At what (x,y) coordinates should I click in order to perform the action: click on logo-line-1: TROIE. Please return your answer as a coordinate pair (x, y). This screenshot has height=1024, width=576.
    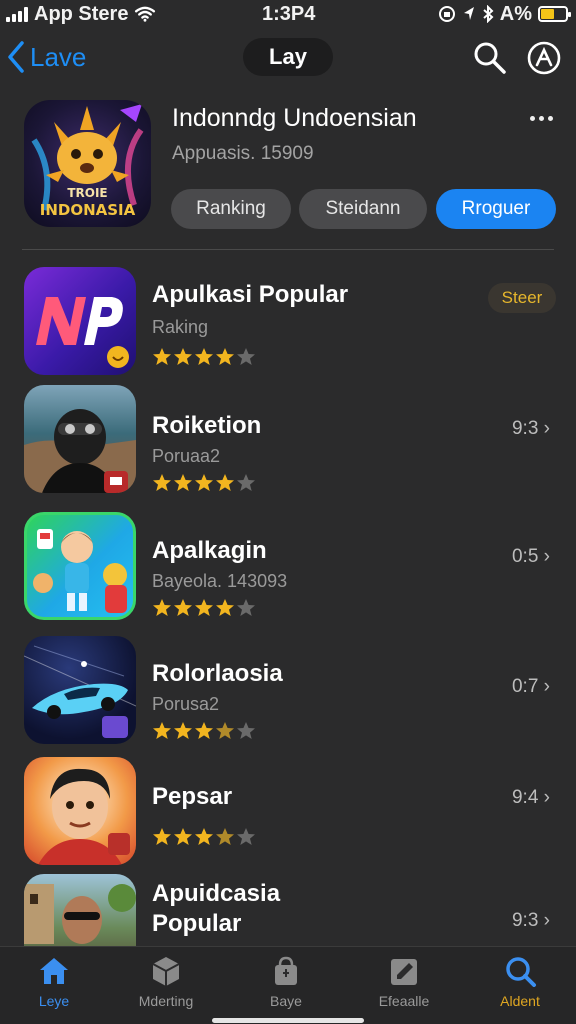
    Looking at the image, I should click on (87, 193).